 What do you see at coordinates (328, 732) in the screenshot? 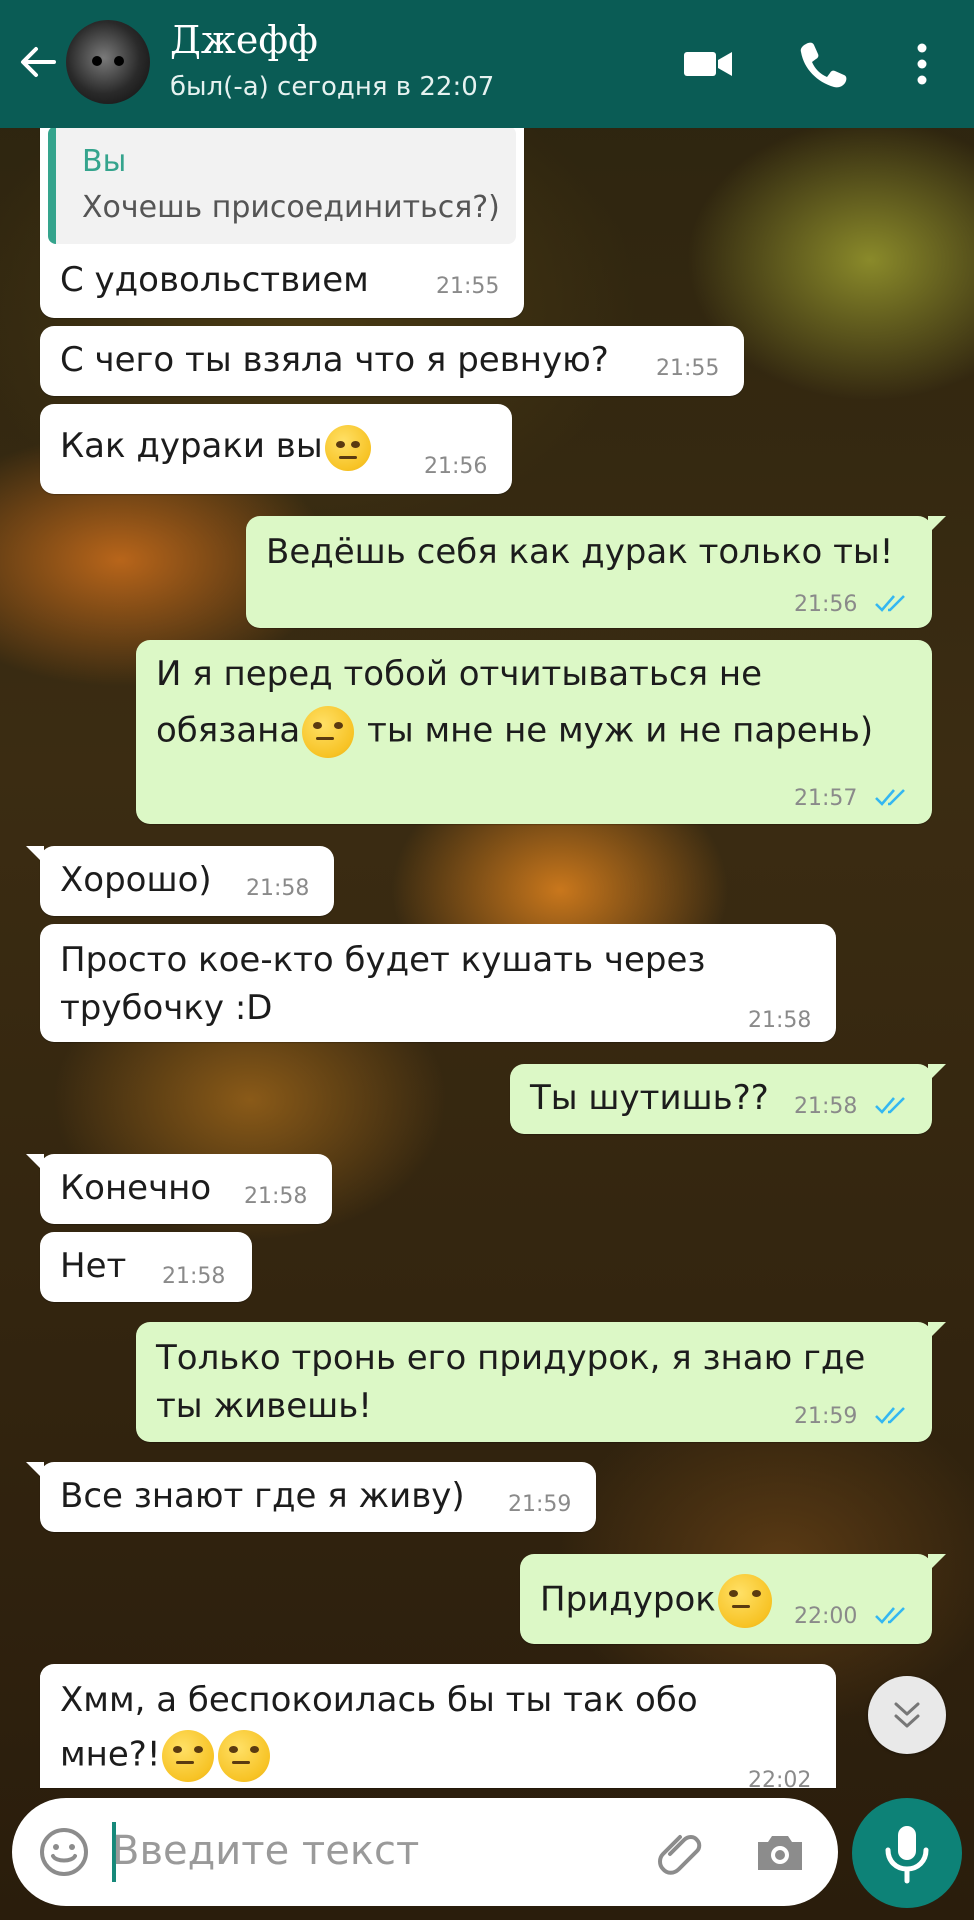
I see `relieved-face-emoji-icon` at bounding box center [328, 732].